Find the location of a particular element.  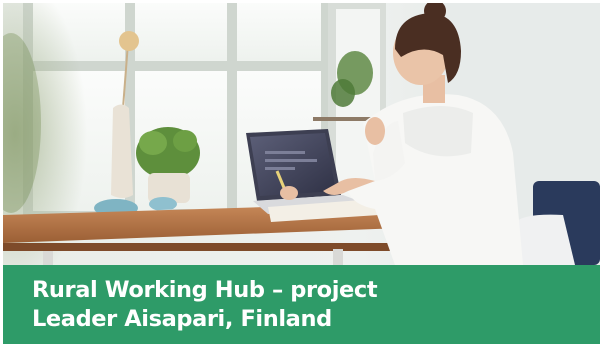

card-title-line-1: Rural Working Hub – project is located at coordinates (316, 290).